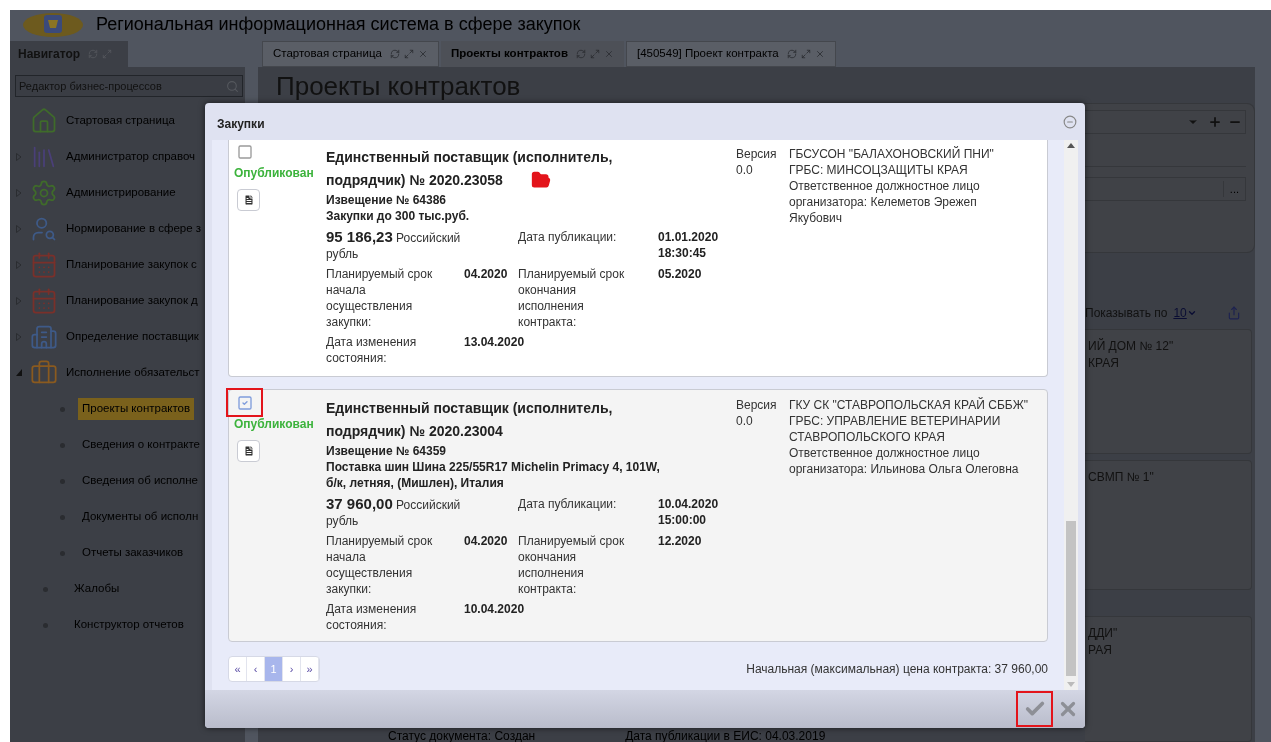 The image size is (1271, 742). What do you see at coordinates (241, 124) in the screenshot?
I see `dialog-title: Закупки` at bounding box center [241, 124].